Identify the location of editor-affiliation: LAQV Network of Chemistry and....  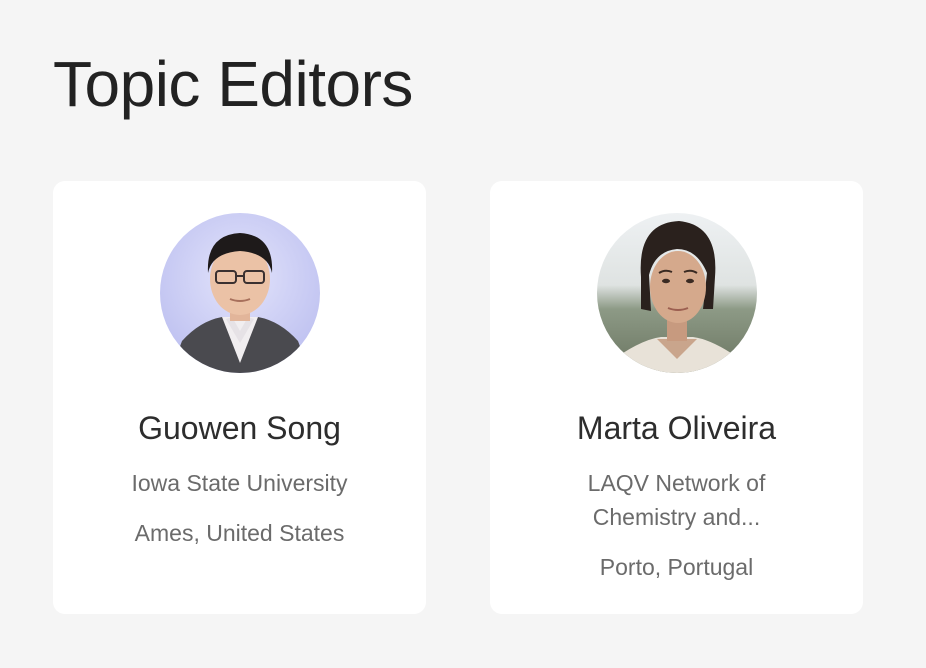
(676, 500).